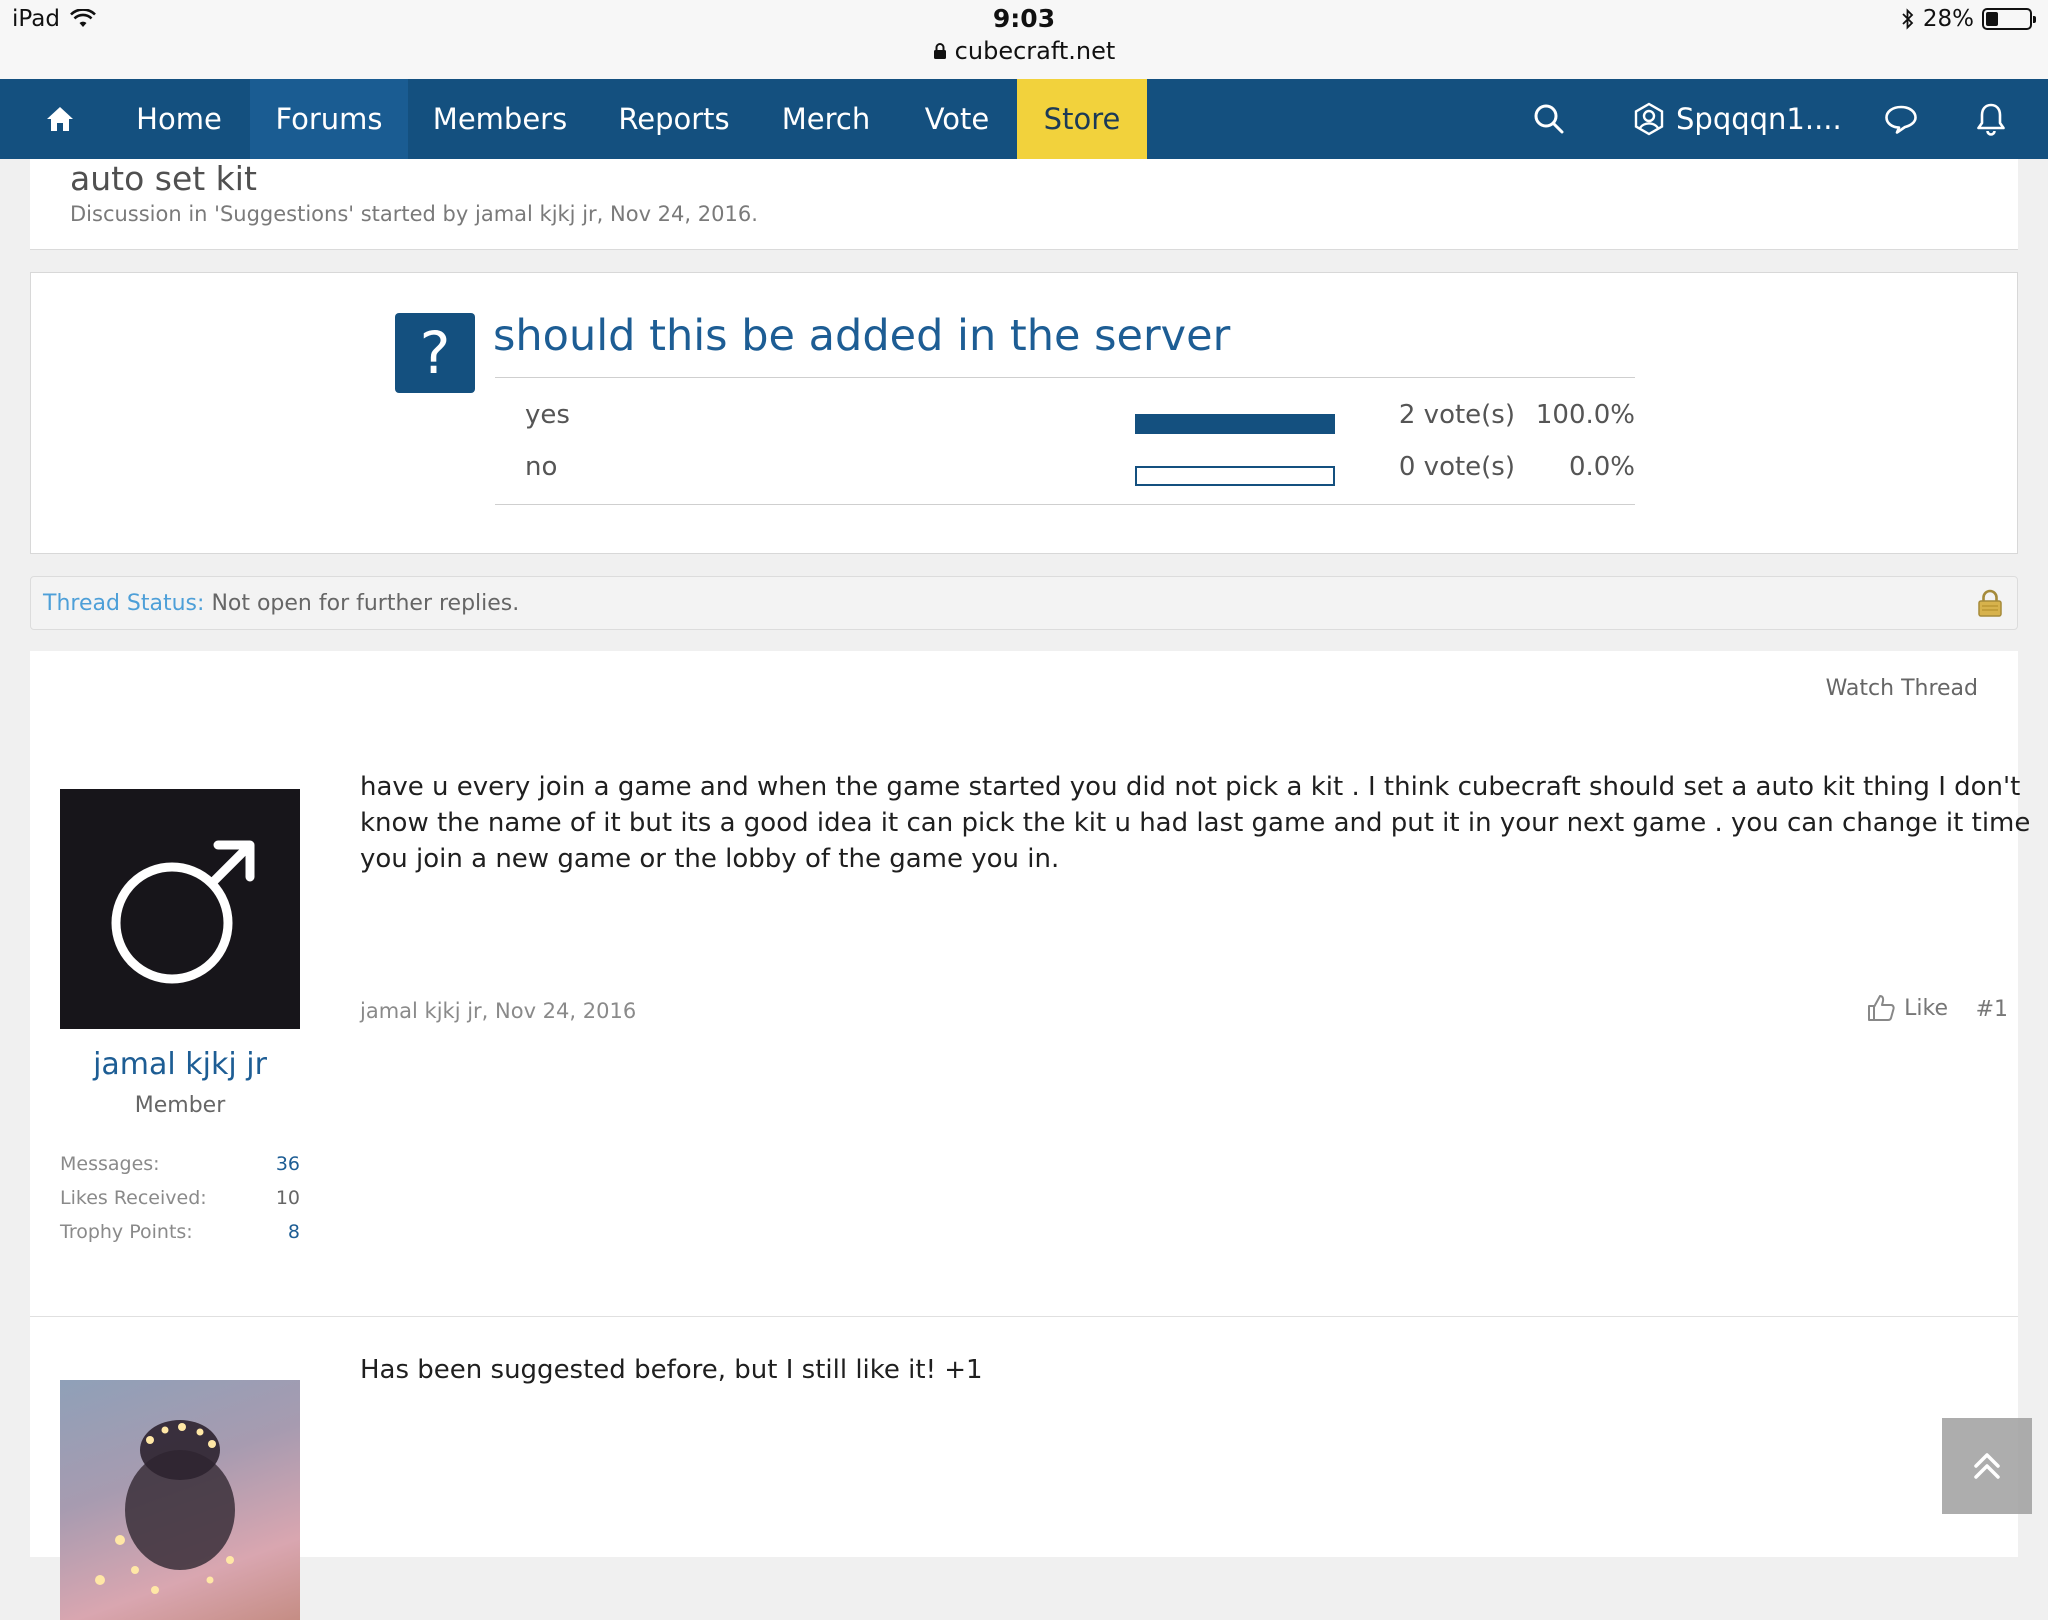 Image resolution: width=2048 pixels, height=1620 pixels. Describe the element at coordinates (674, 119) in the screenshot. I see `nav-reports: Reports` at that location.